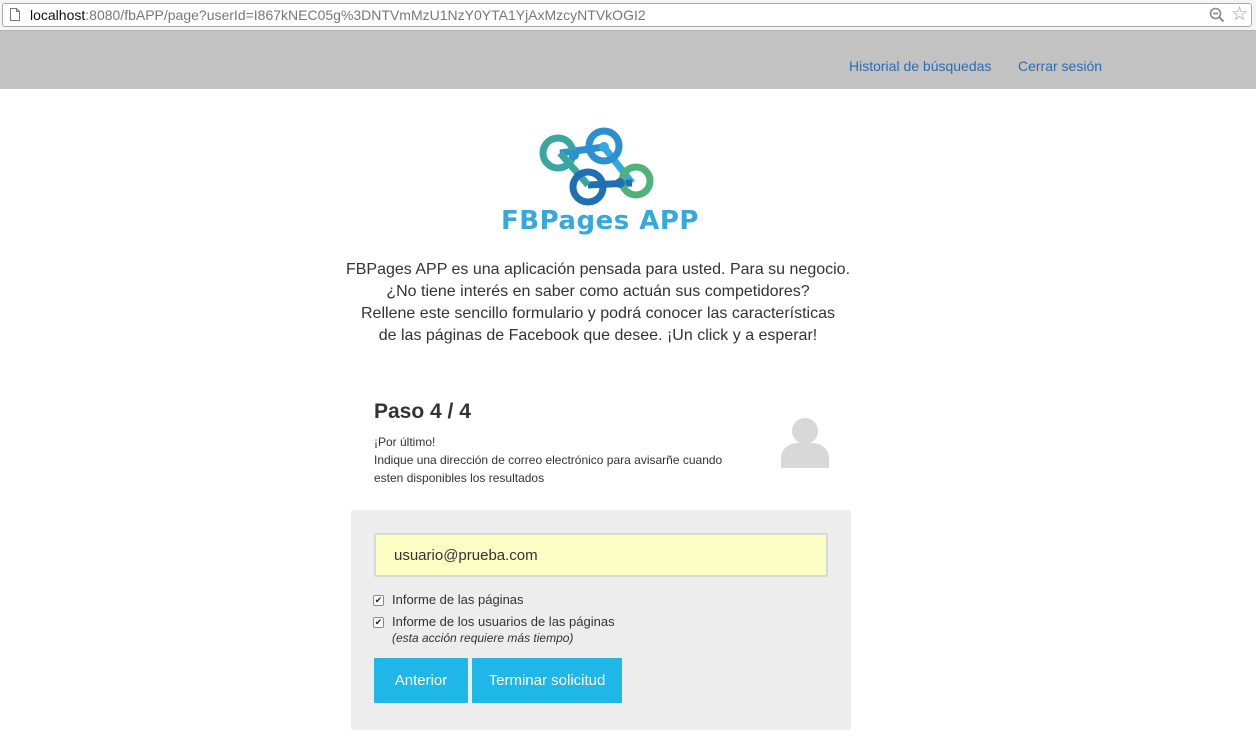 The image size is (1256, 751). Describe the element at coordinates (600, 221) in the screenshot. I see `app-logo-text: FBPages APP` at that location.